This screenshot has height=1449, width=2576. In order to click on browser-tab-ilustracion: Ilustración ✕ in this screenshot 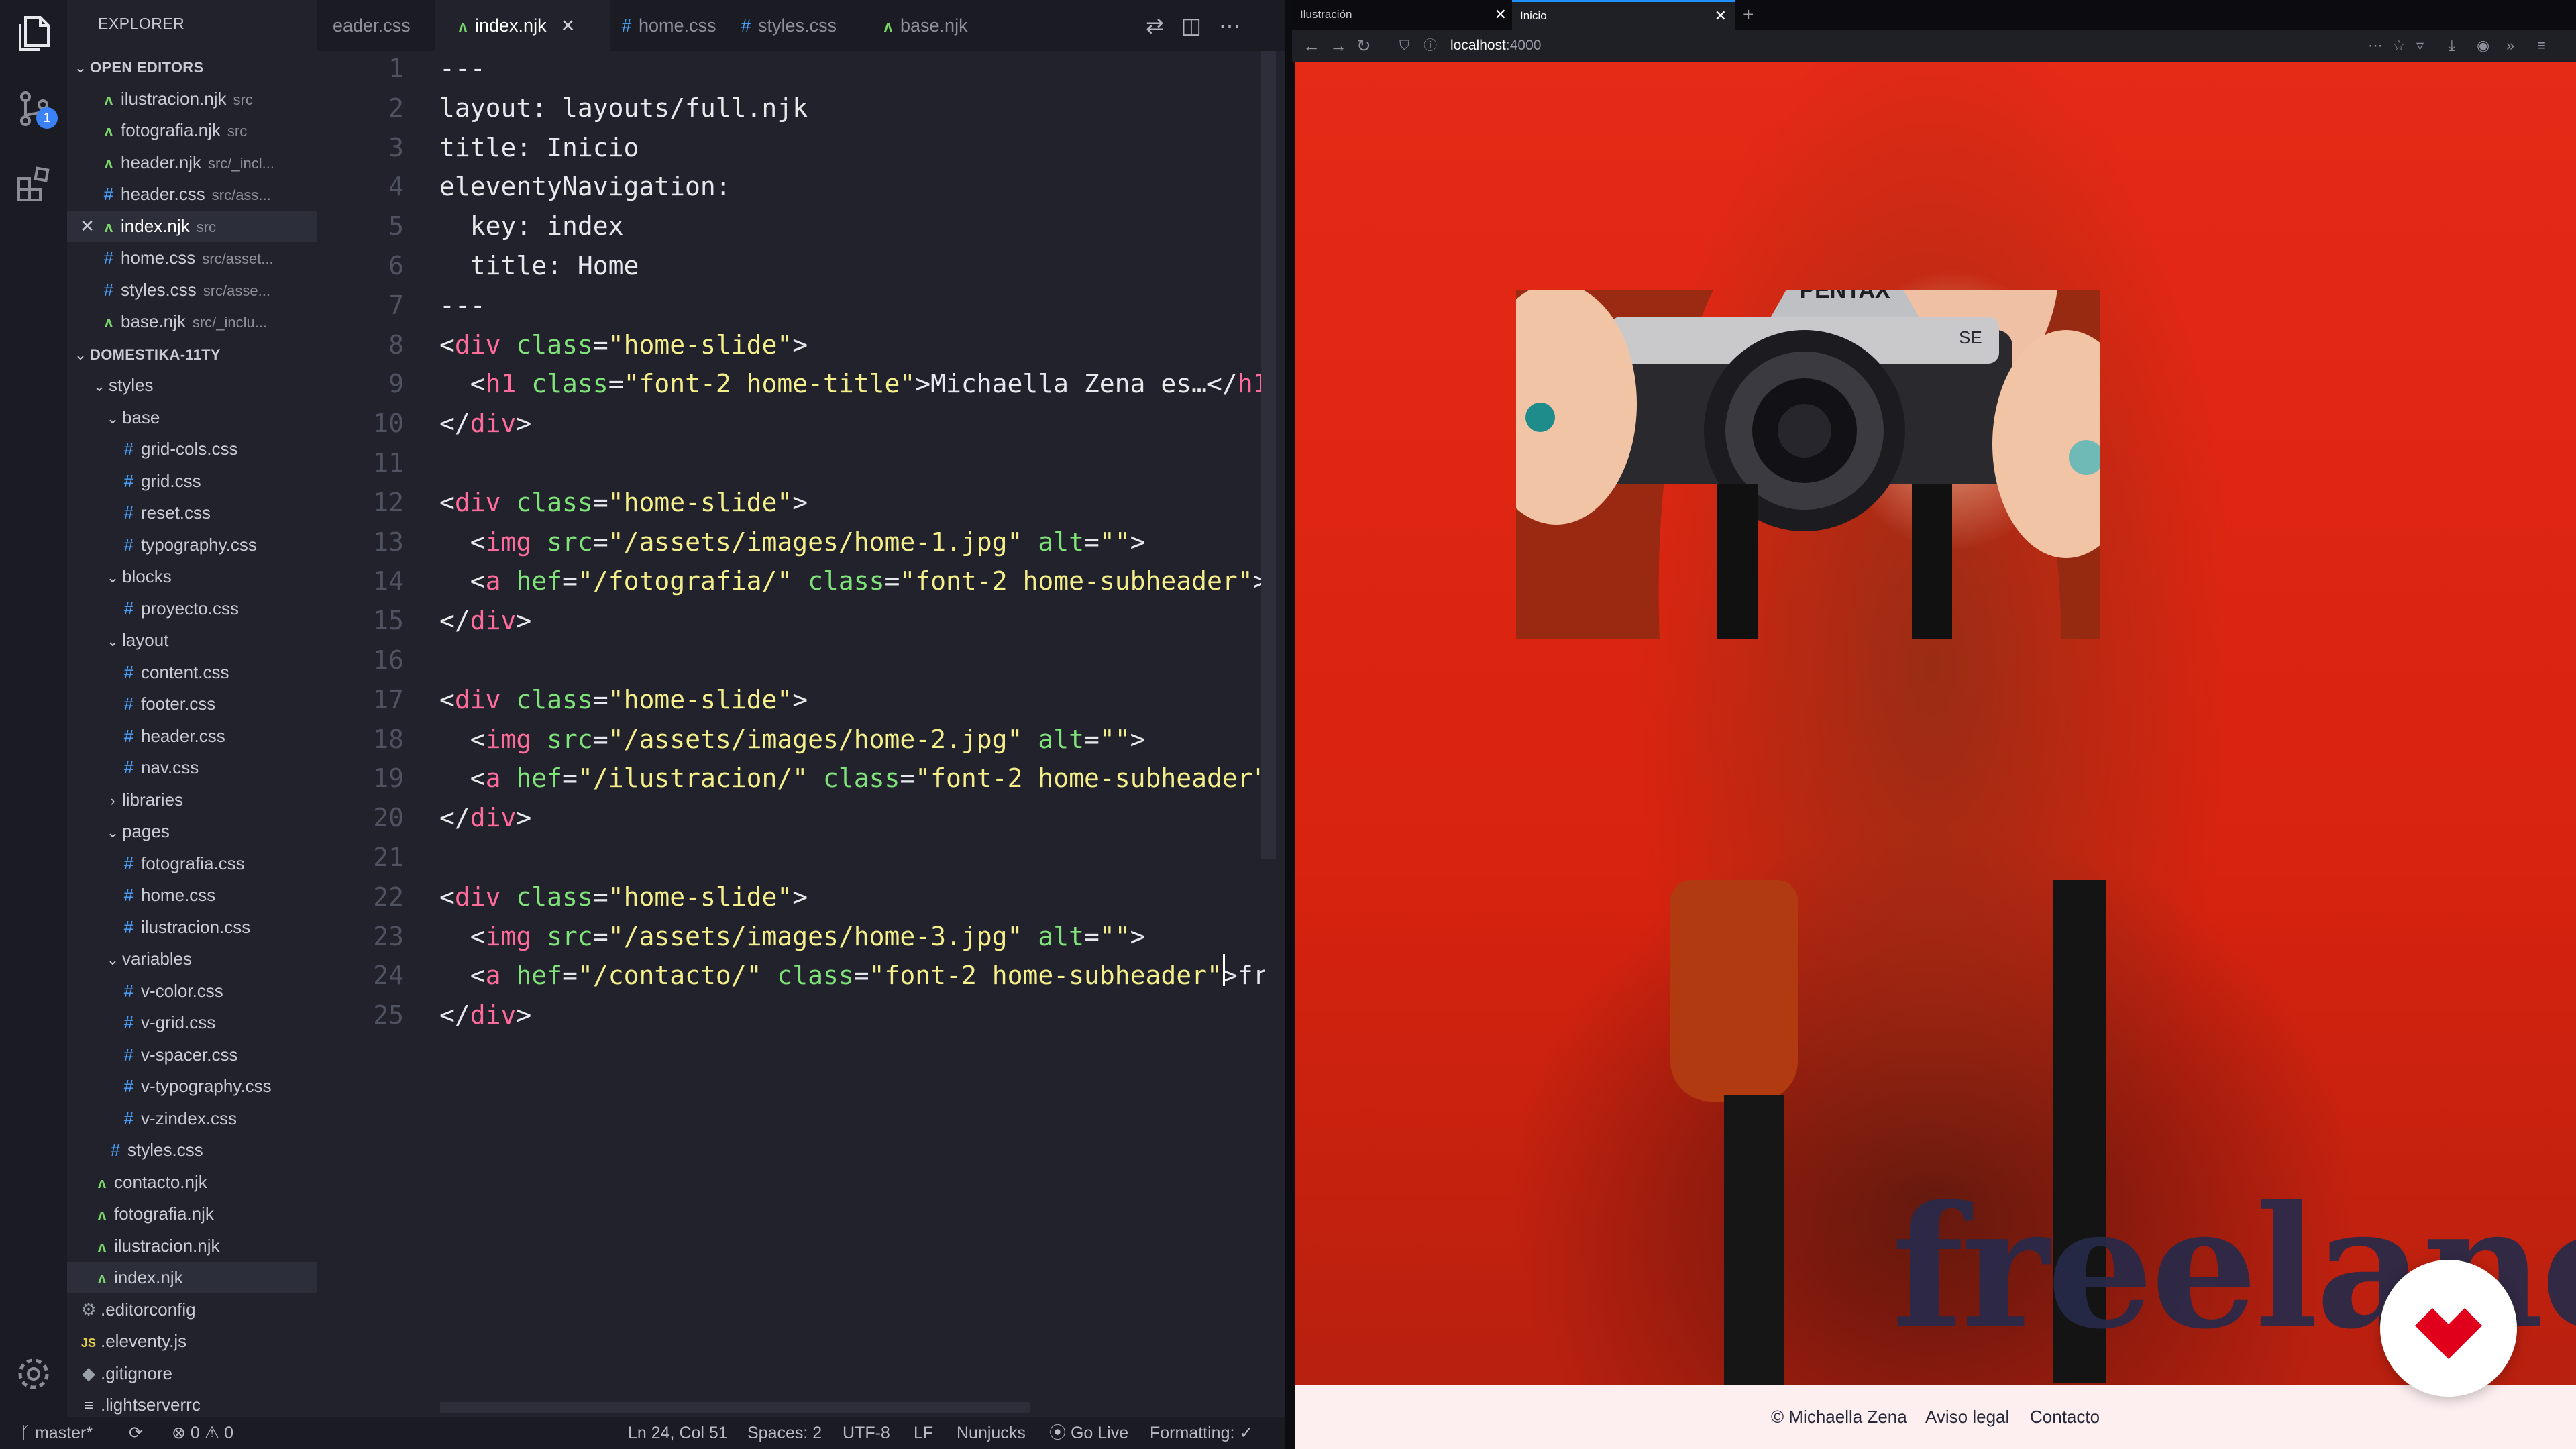, I will do `click(1403, 15)`.